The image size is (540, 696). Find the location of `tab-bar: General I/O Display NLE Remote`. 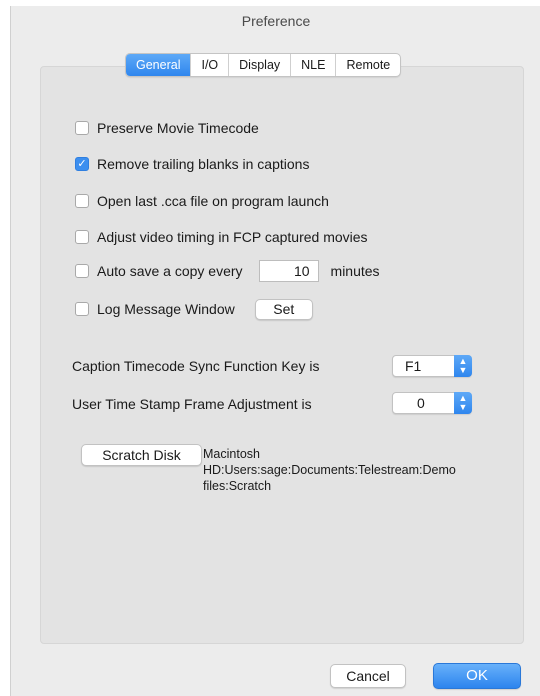

tab-bar: General I/O Display NLE Remote is located at coordinates (263, 65).